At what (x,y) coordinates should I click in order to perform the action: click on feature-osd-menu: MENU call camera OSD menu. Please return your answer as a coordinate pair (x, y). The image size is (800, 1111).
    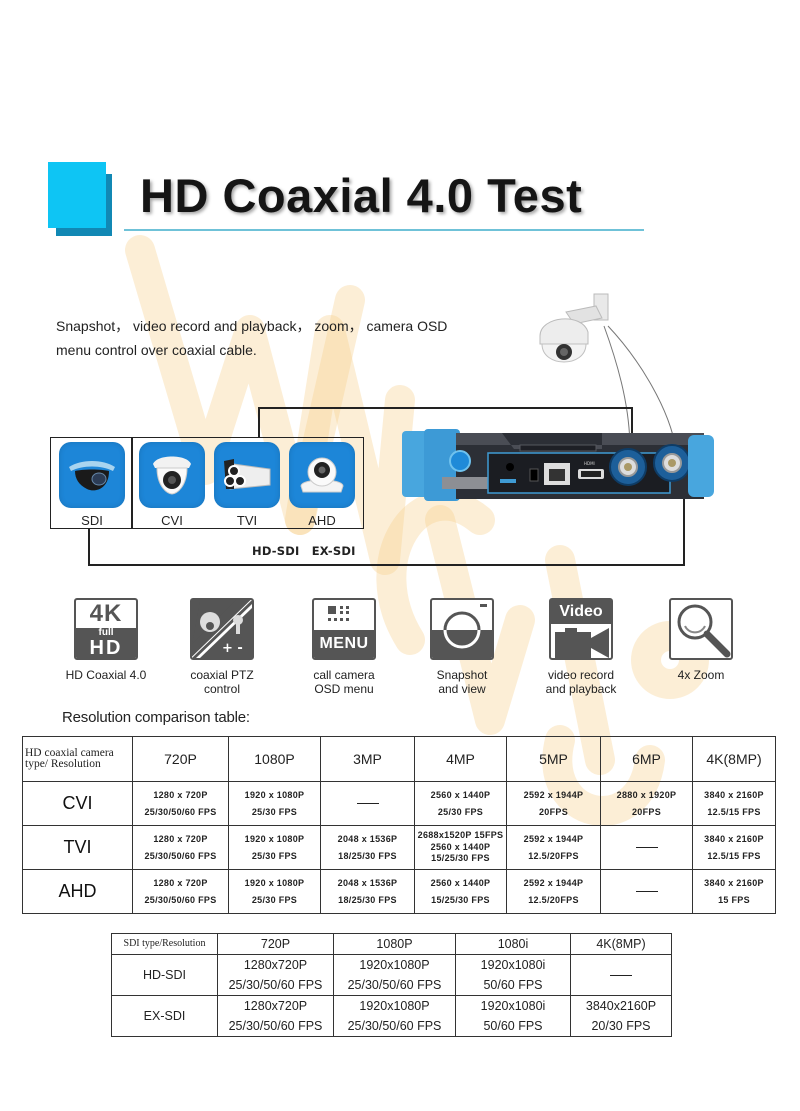
    Looking at the image, I should click on (344, 647).